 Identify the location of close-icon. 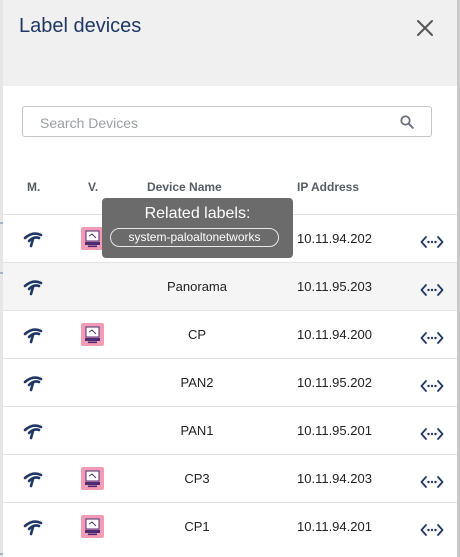
(425, 28).